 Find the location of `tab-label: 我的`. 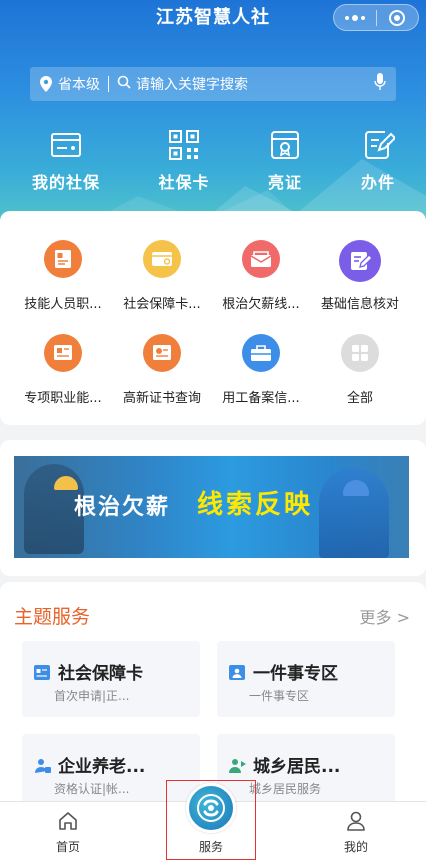

tab-label: 我的 is located at coordinates (355, 847).